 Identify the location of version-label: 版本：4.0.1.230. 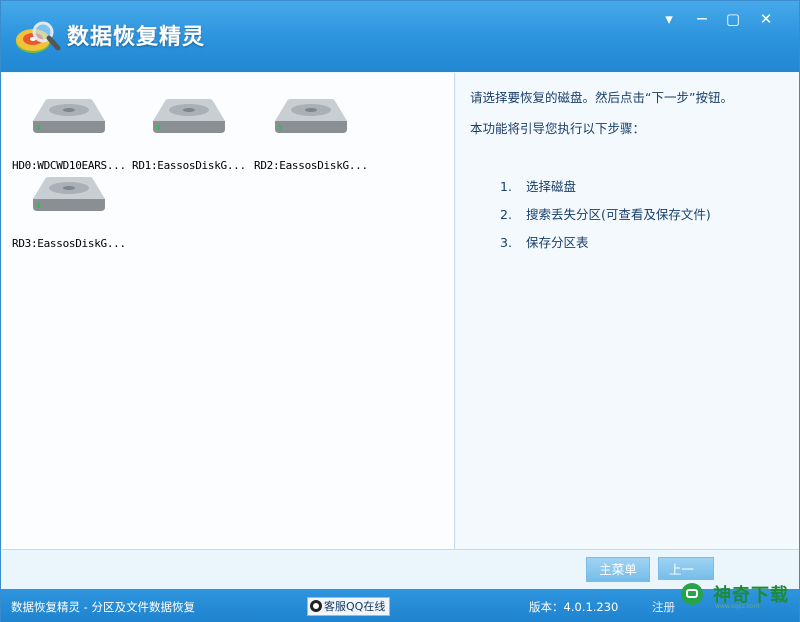
(574, 607).